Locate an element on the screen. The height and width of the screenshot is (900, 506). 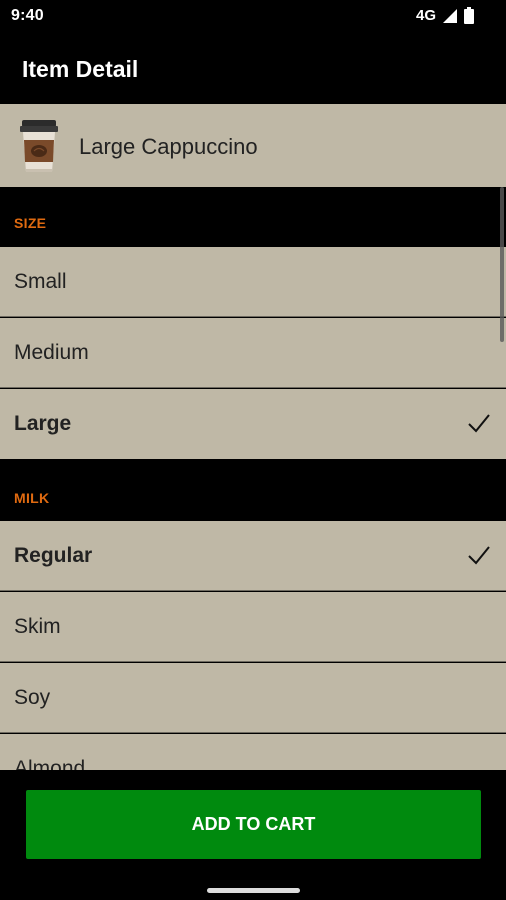
home-indicator is located at coordinates (253, 890).